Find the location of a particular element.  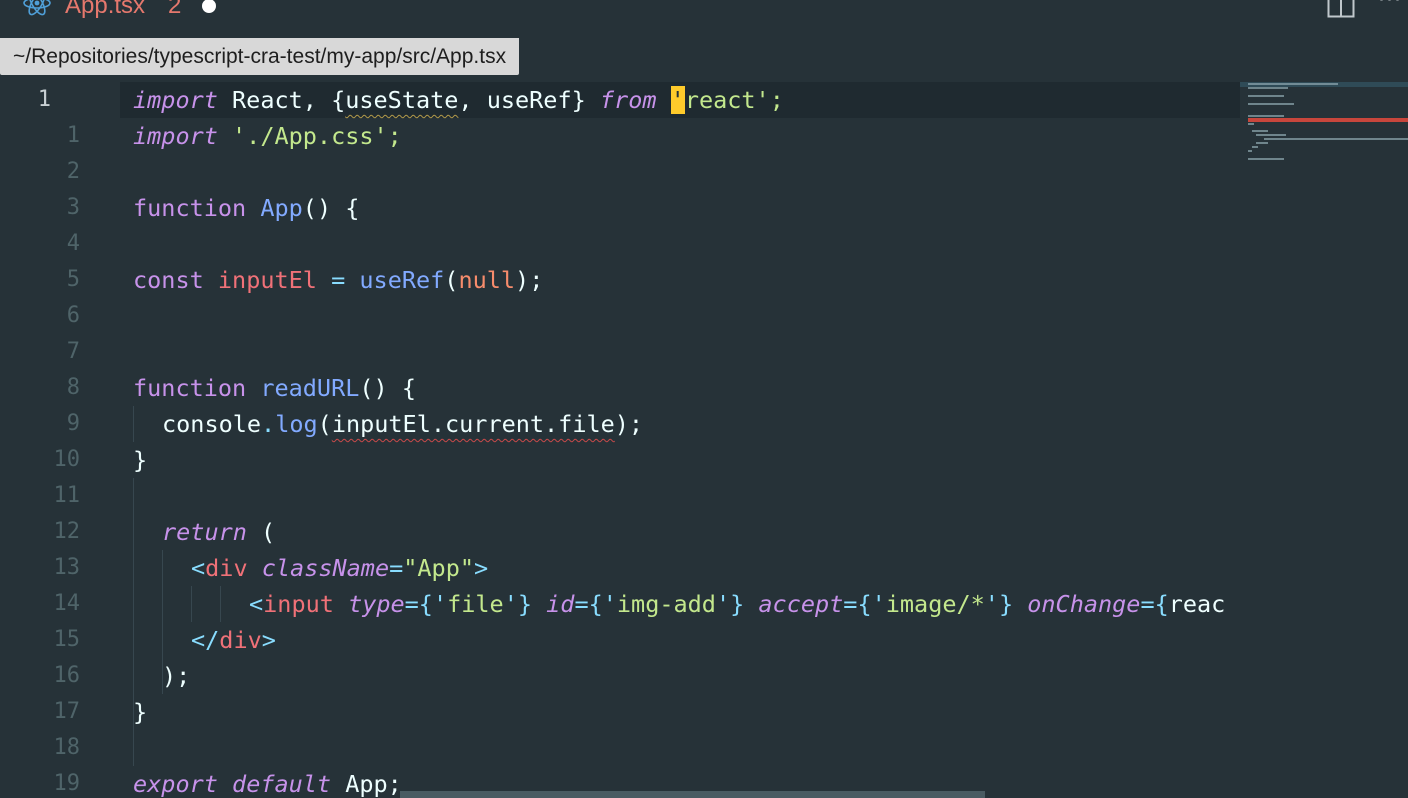

unsaved-changes-dot-icon is located at coordinates (209, 6).